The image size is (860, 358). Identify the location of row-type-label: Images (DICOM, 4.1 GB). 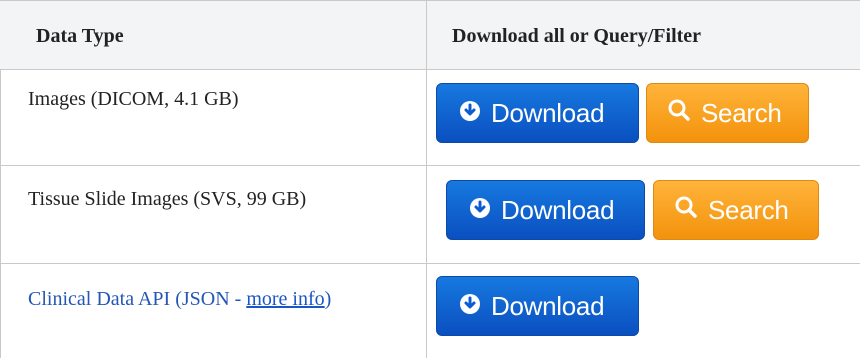
(133, 99).